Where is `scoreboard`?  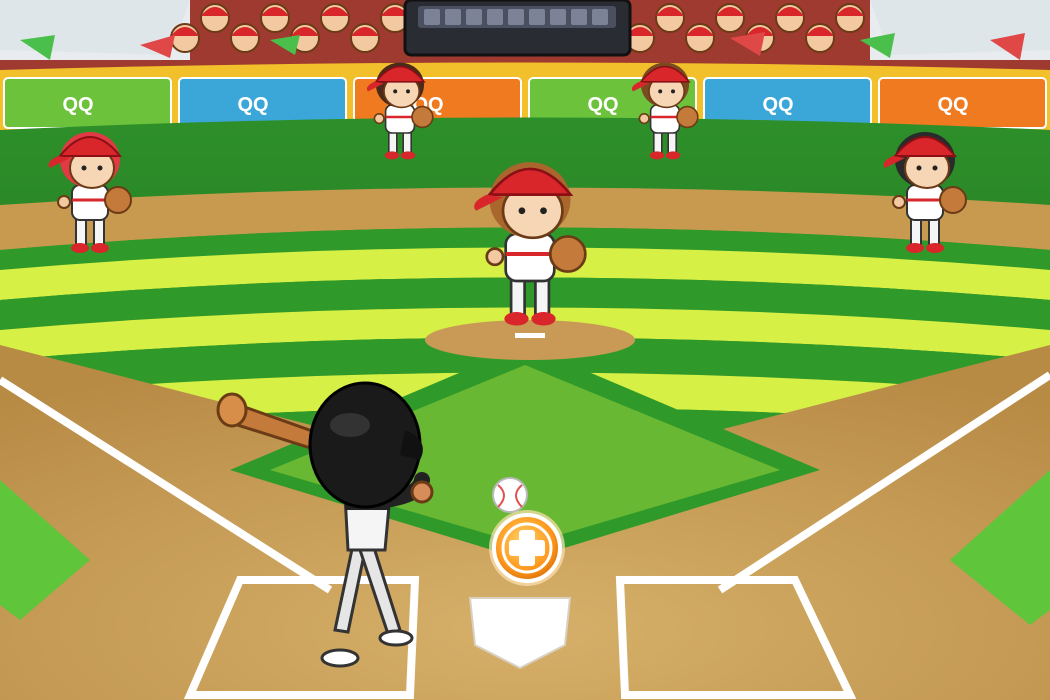
scoreboard is located at coordinates (517, 28).